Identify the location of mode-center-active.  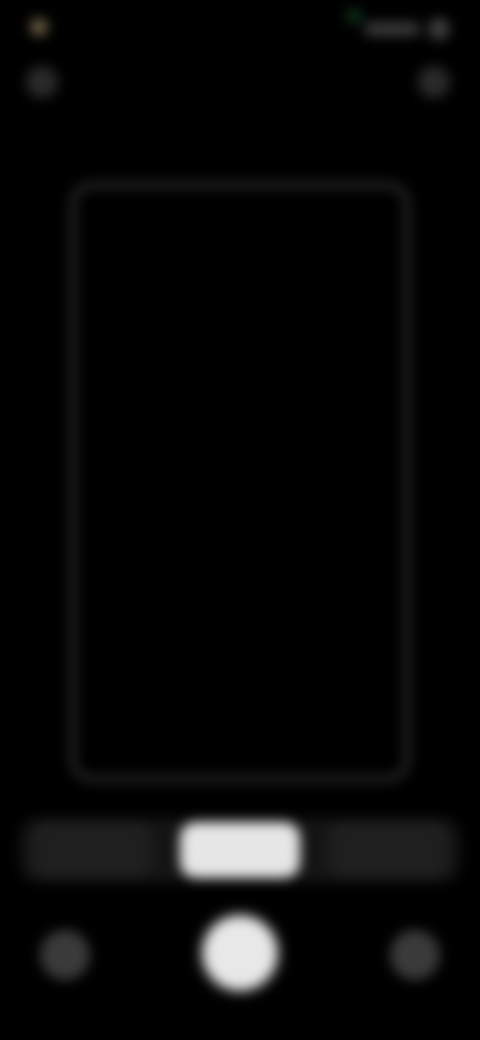
(240, 850).